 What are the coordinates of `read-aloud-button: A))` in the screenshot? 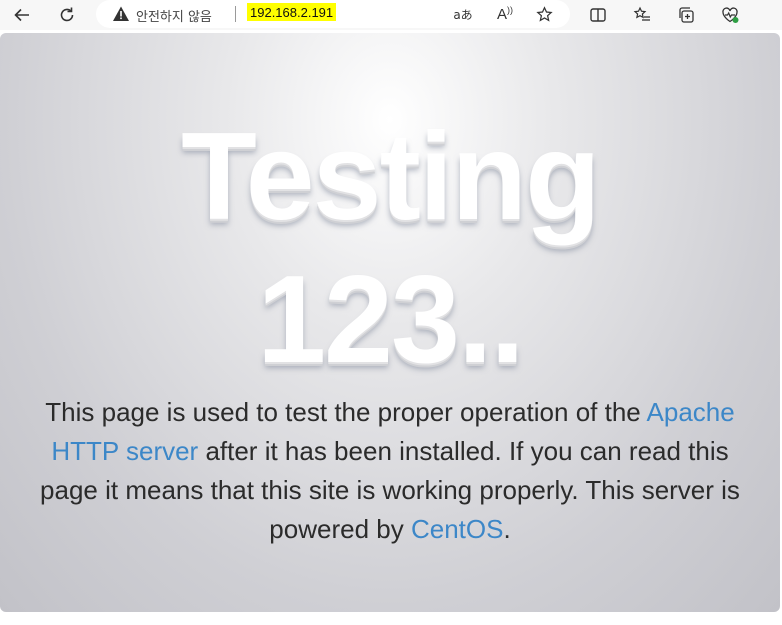 It's located at (505, 14).